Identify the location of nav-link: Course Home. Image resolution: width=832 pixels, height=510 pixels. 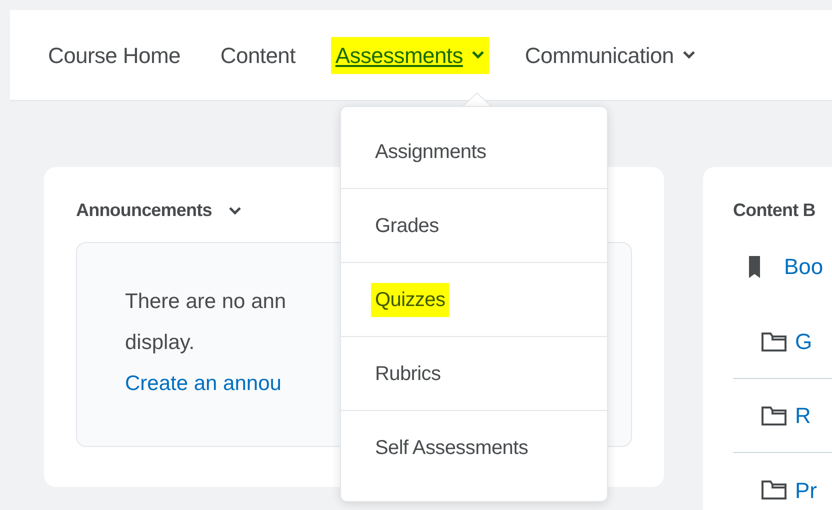
(114, 55).